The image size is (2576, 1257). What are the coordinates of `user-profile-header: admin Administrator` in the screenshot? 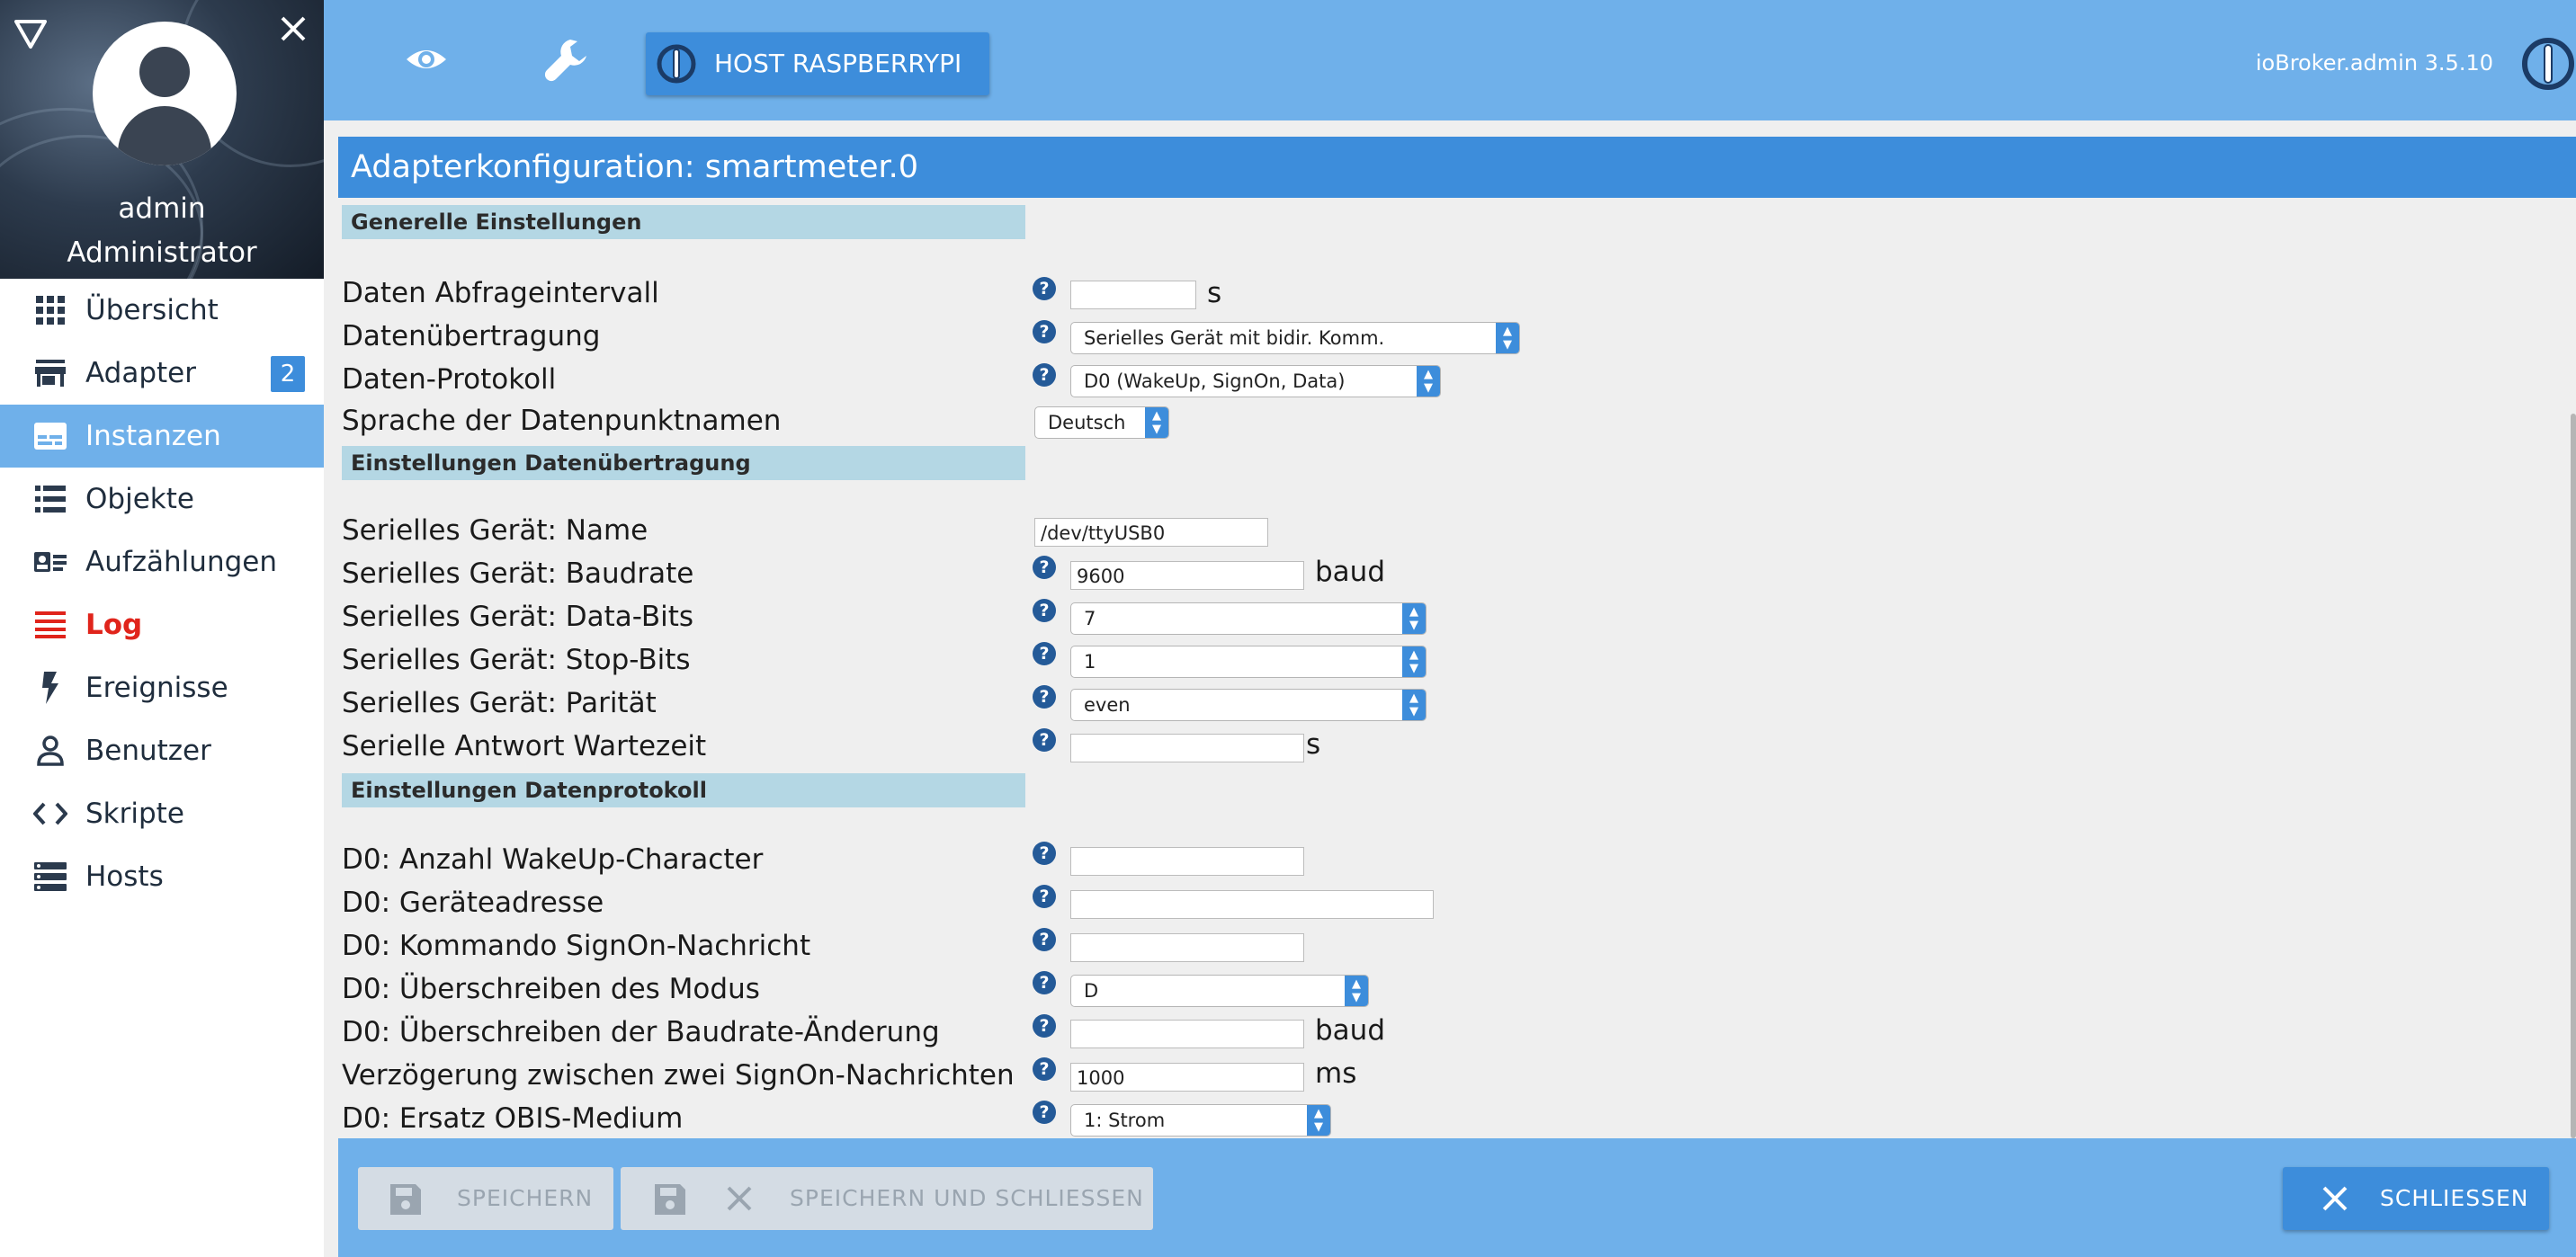 It's located at (162, 139).